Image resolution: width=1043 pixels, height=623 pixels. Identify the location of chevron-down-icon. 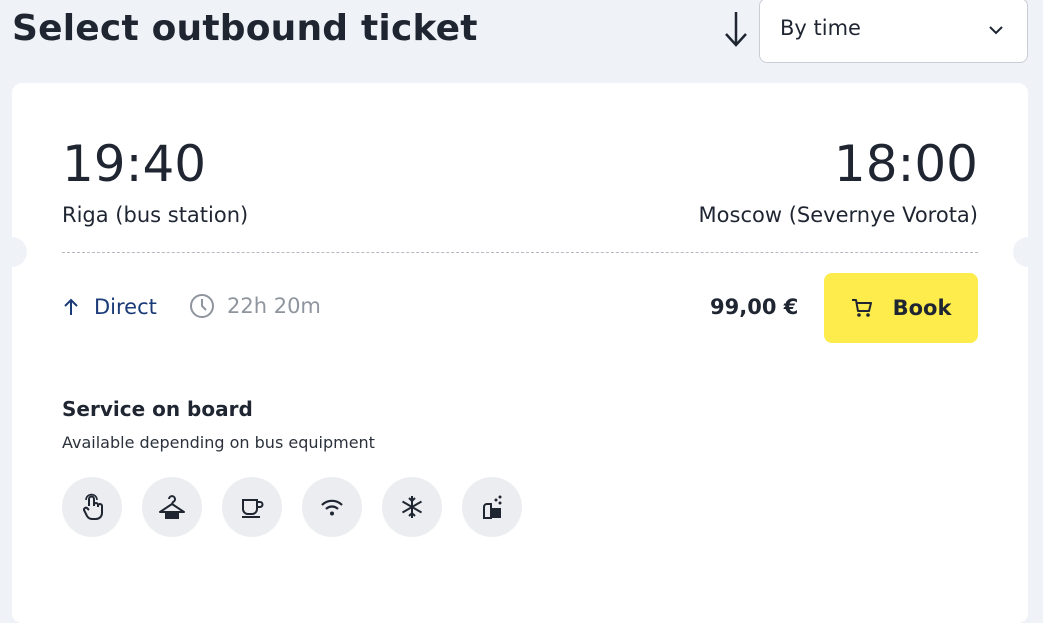
(996, 30).